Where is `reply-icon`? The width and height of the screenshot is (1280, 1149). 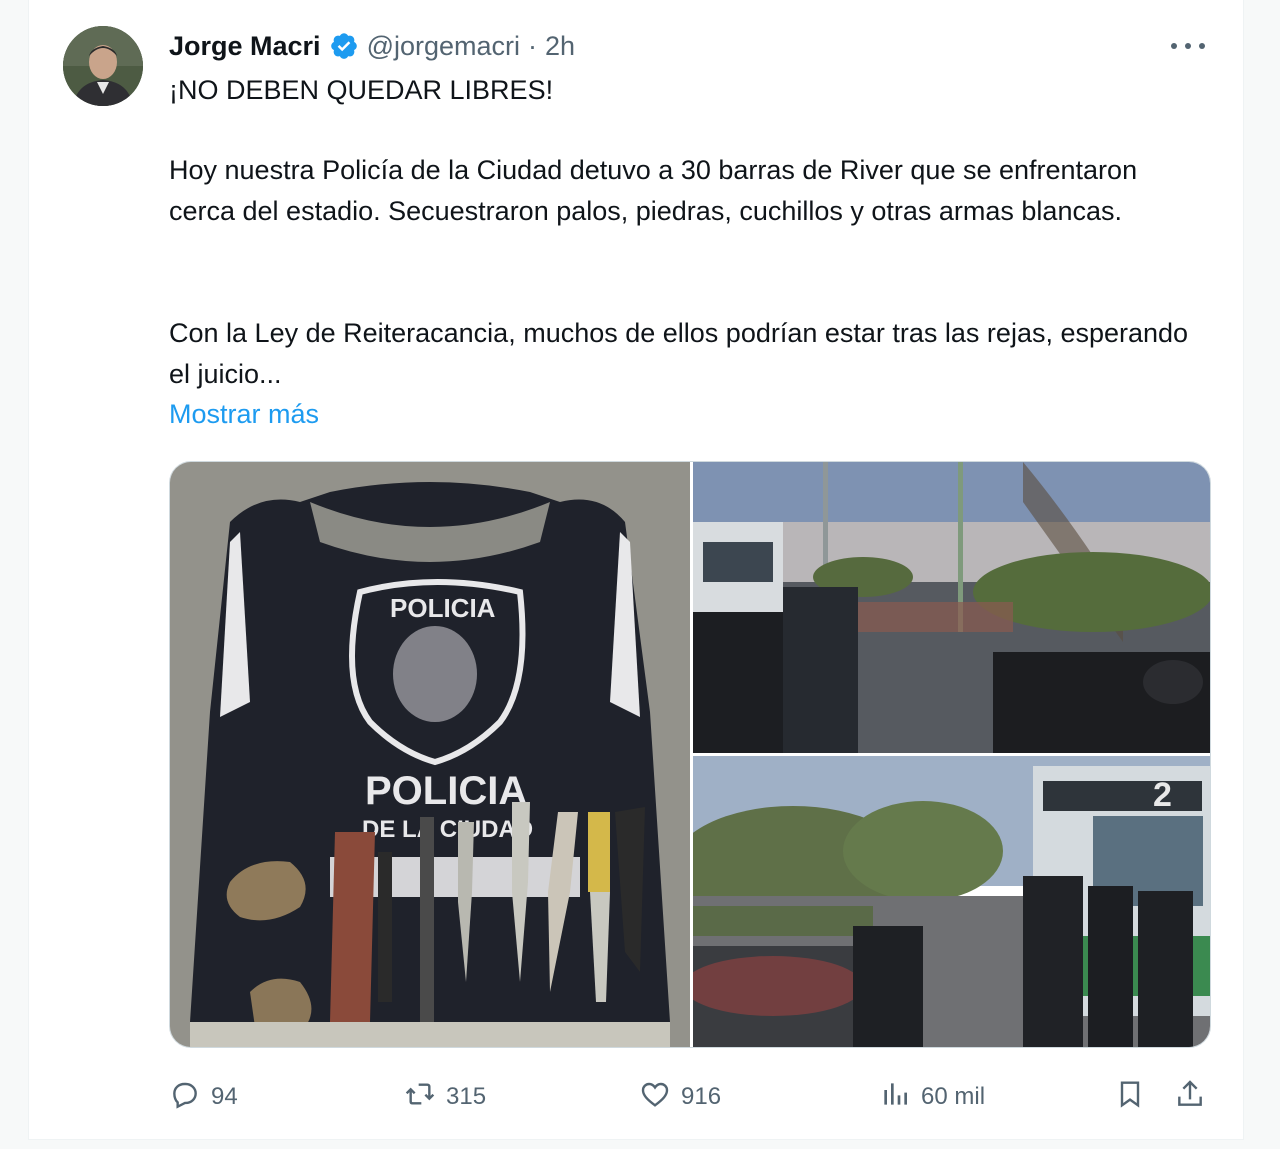 reply-icon is located at coordinates (185, 1097).